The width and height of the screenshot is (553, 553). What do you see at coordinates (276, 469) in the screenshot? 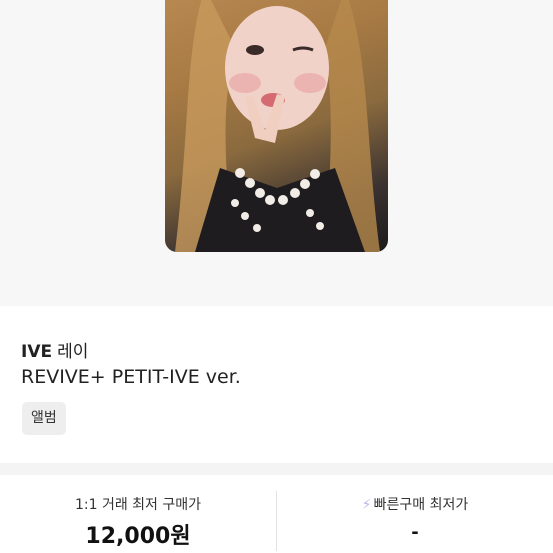
I see `section-divider` at bounding box center [276, 469].